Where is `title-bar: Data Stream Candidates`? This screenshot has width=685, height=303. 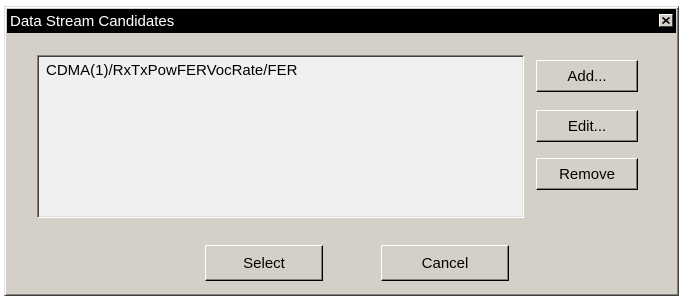
title-bar: Data Stream Candidates is located at coordinates (341, 21).